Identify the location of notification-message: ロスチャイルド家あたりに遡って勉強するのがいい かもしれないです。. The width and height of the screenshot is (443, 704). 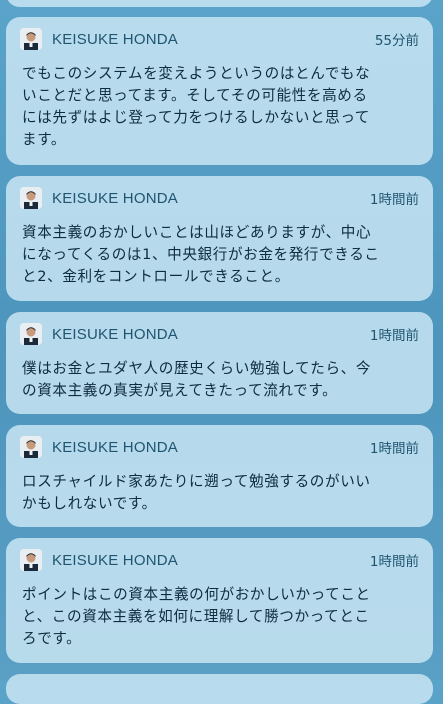
(196, 492).